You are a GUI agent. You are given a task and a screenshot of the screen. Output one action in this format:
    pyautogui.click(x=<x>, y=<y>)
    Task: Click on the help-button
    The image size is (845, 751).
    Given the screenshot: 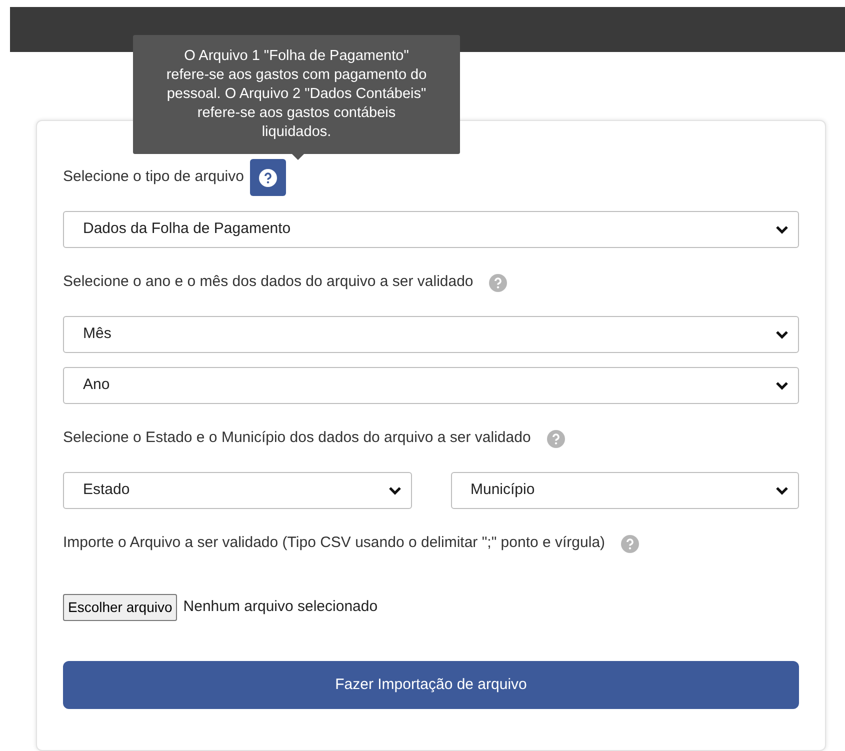 What is the action you would take?
    pyautogui.click(x=268, y=177)
    